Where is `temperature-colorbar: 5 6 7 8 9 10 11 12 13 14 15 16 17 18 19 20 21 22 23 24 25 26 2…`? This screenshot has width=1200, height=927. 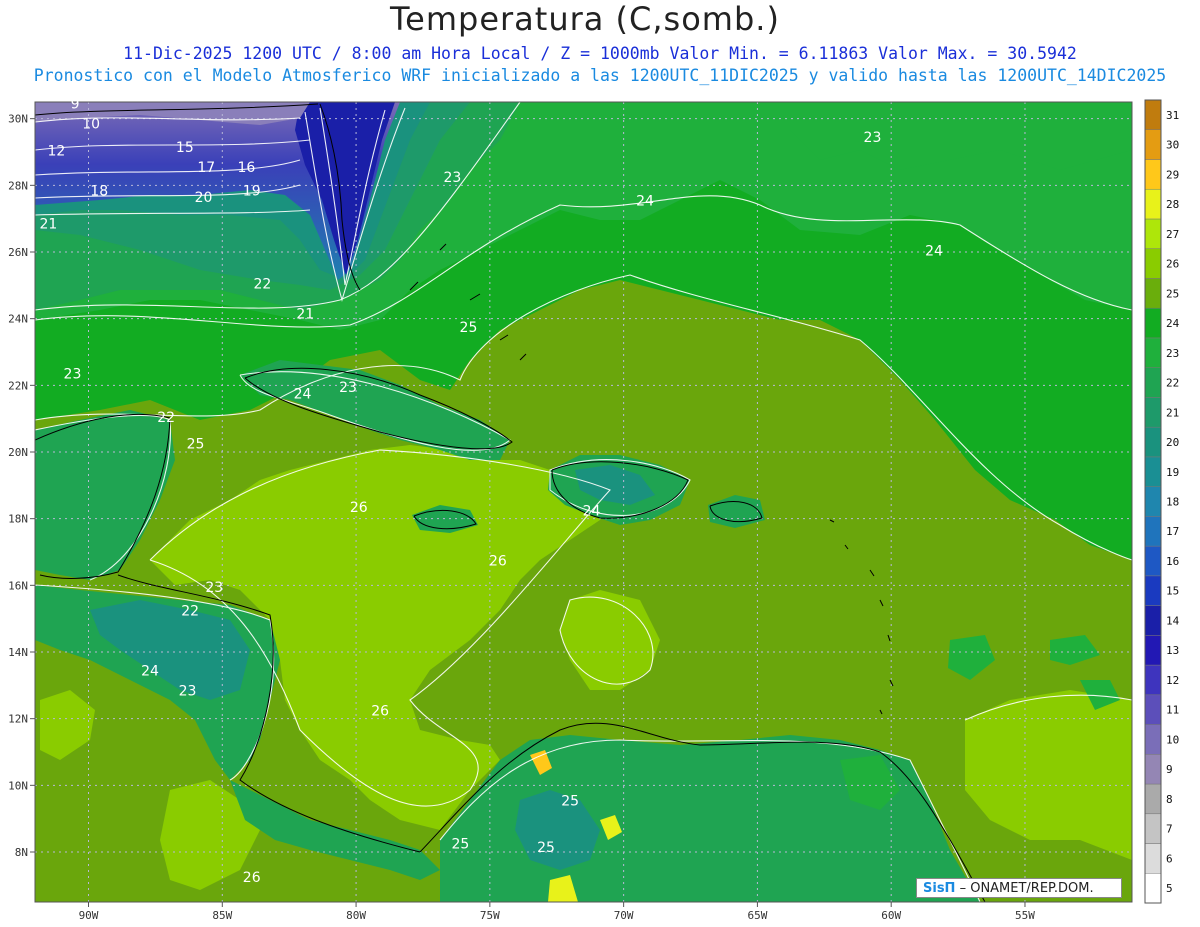
temperature-colorbar: 5 6 7 8 9 10 11 12 13 14 15 16 17 18 19 20 21 22 23 24 25 26 2… is located at coordinates (1162, 501).